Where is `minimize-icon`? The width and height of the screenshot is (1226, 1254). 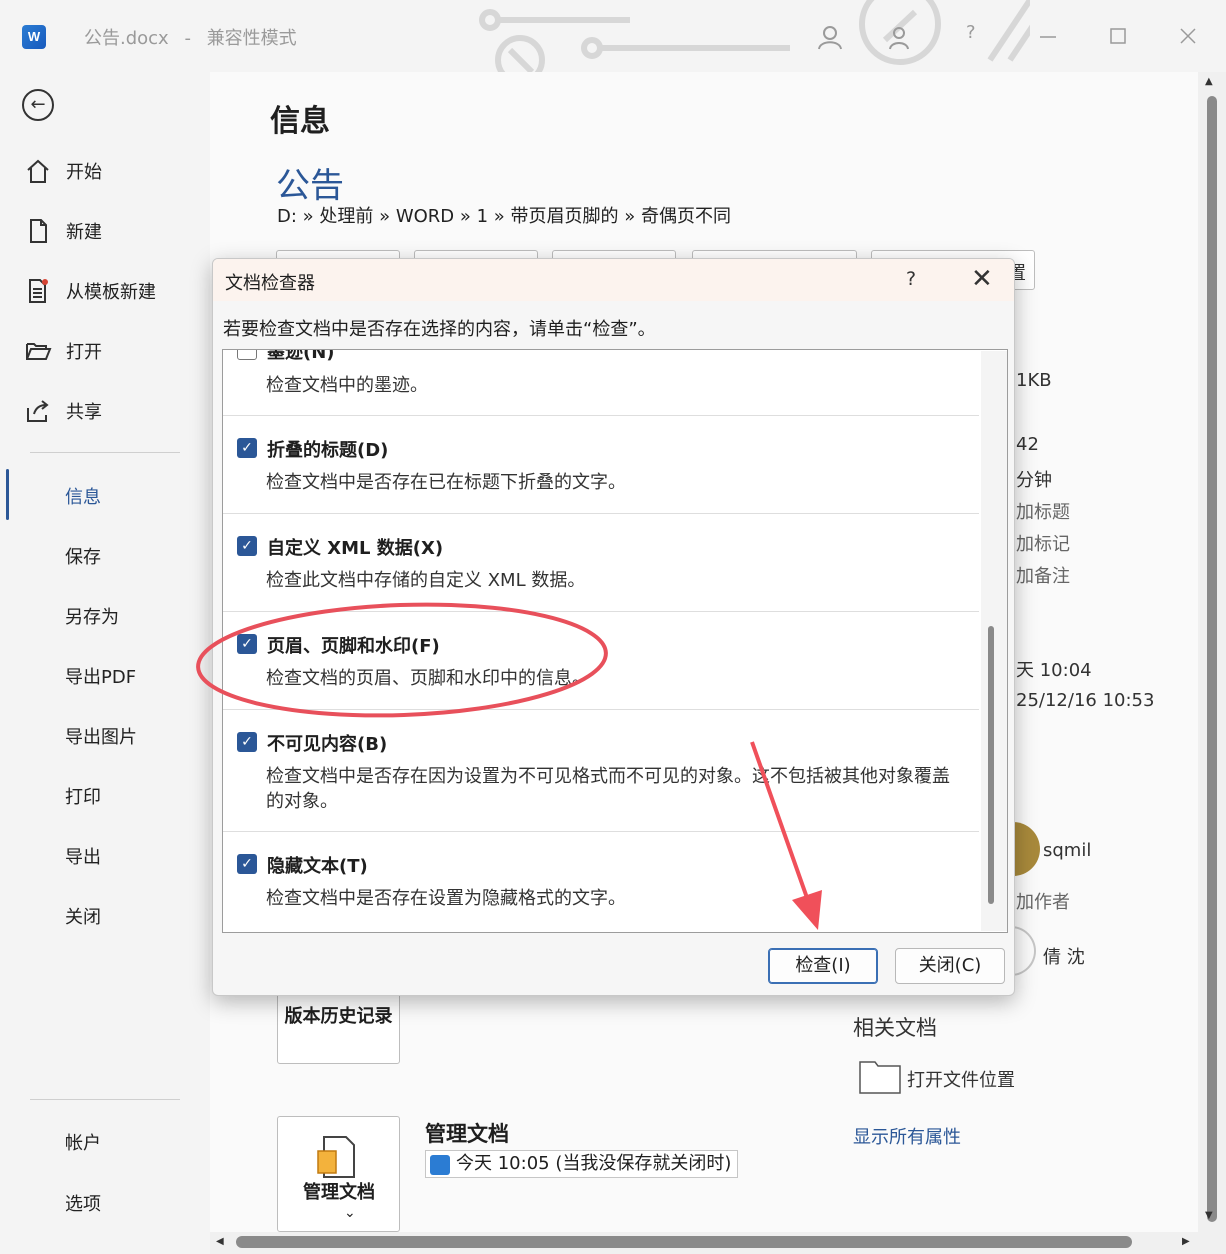
minimize-icon is located at coordinates (1048, 37).